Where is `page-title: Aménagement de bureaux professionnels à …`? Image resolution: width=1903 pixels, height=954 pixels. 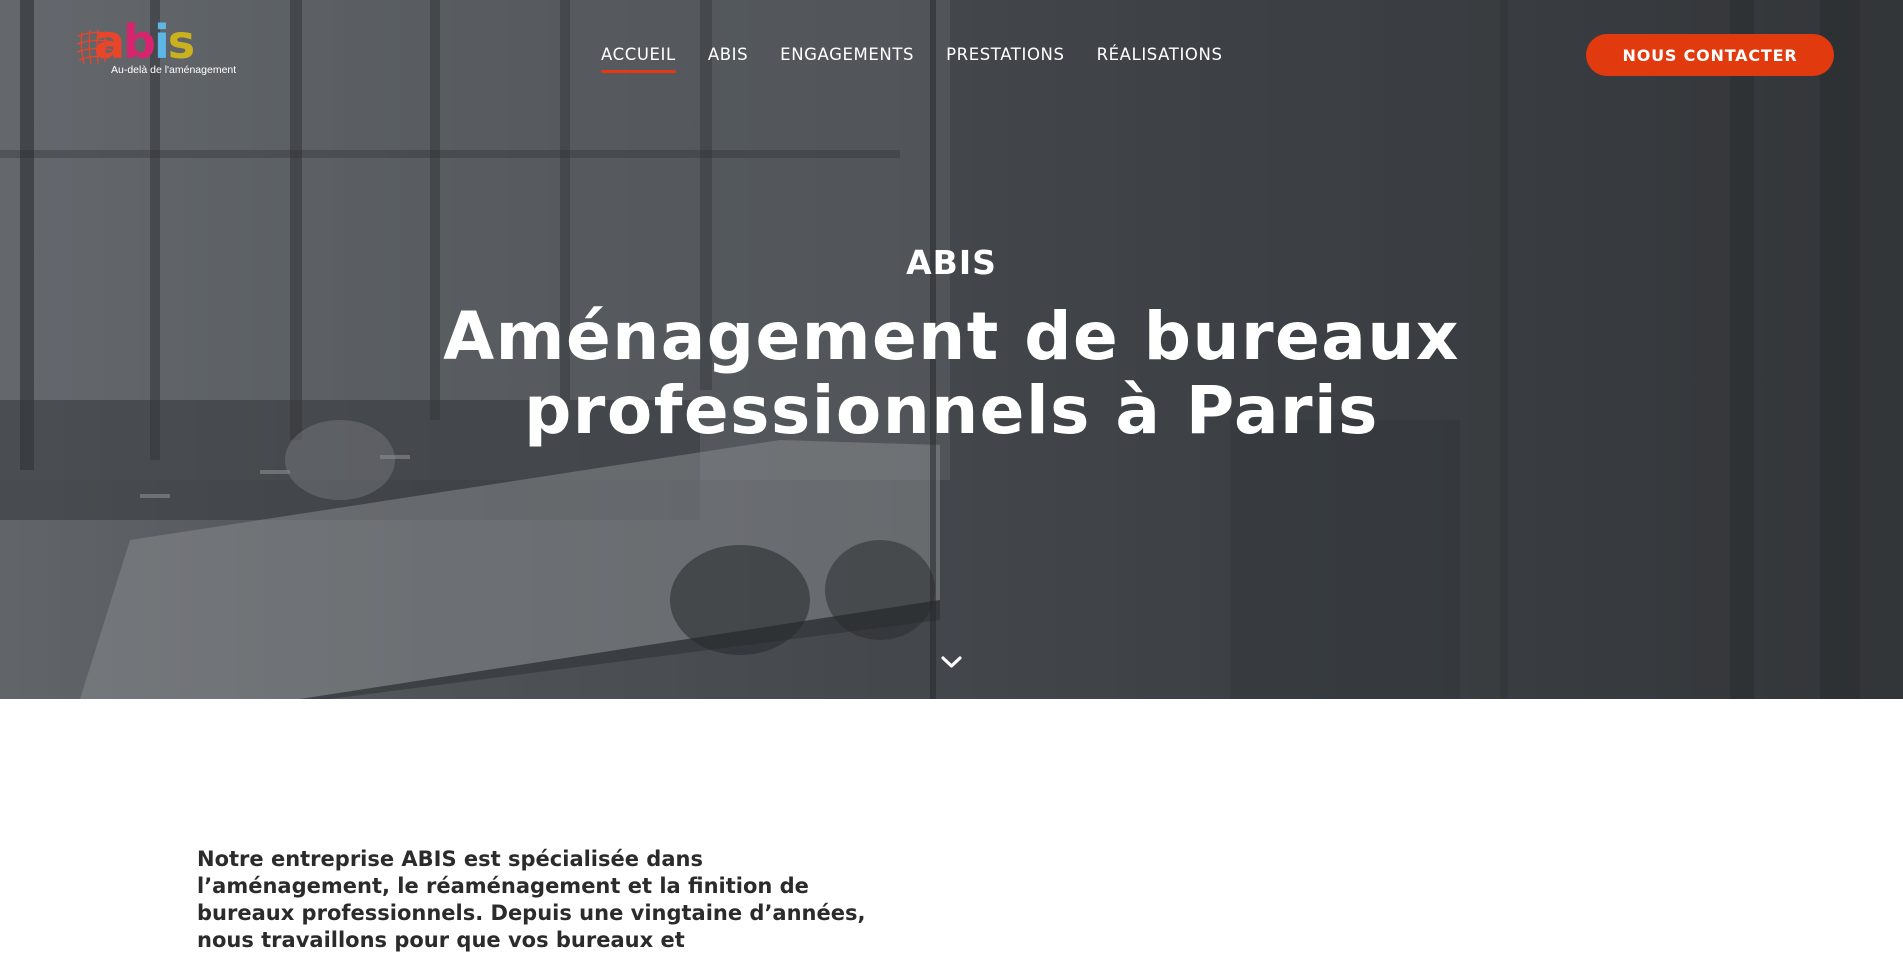
page-title: Aménagement de bureaux professionnels à … is located at coordinates (951, 374).